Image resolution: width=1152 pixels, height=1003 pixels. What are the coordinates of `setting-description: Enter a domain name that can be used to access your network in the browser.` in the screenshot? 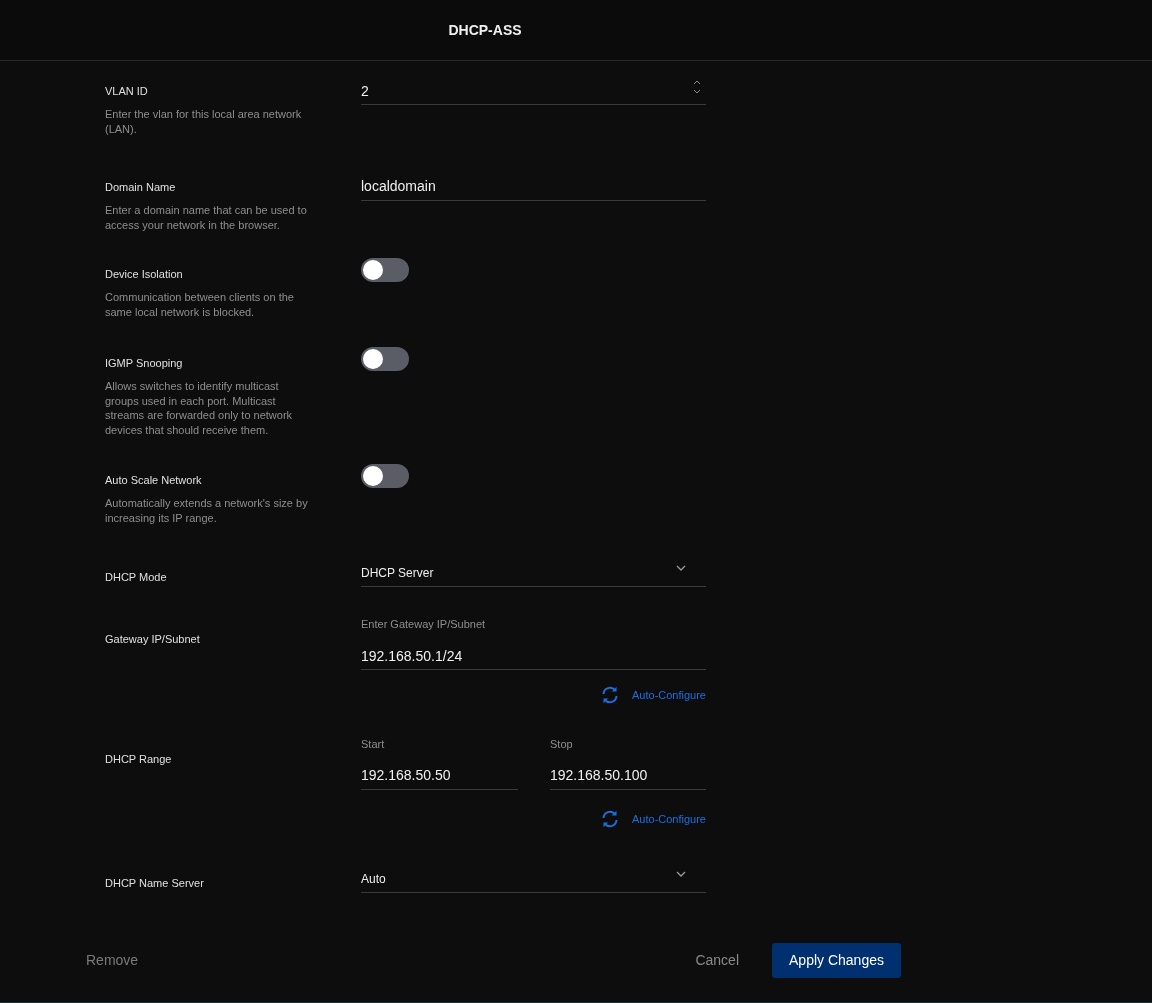 It's located at (206, 217).